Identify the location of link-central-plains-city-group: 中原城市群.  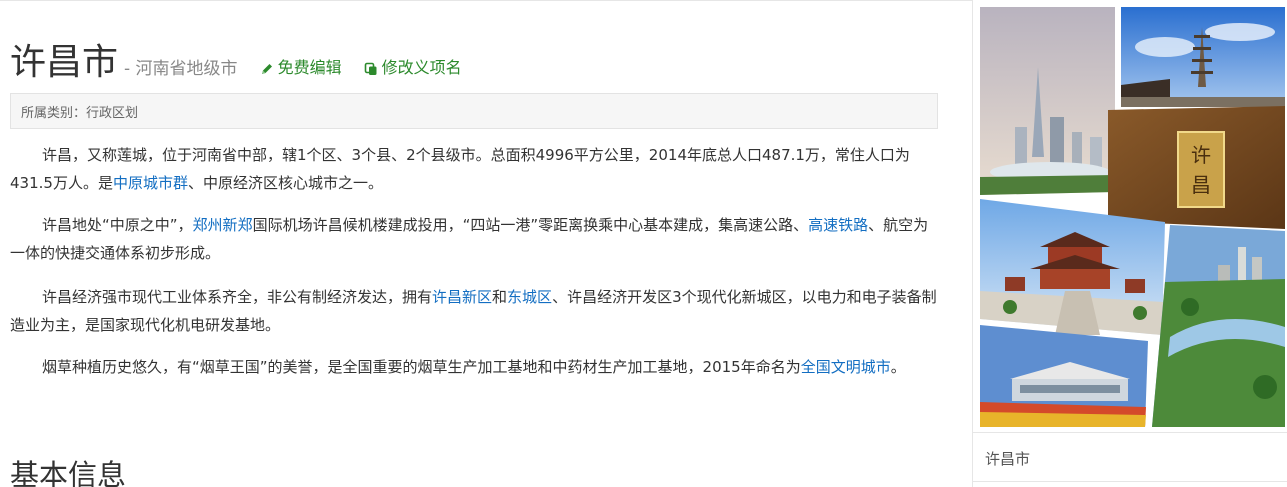
(150, 183).